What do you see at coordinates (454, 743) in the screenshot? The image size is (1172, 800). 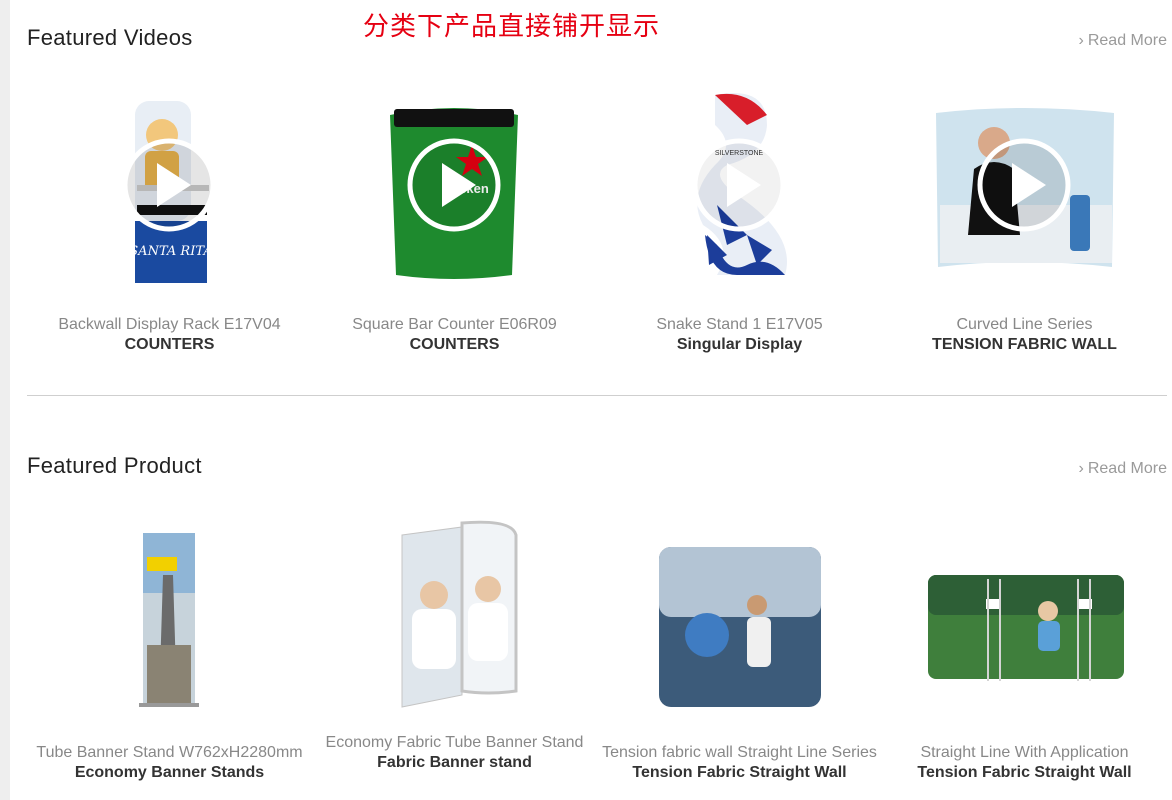 I see `product-name: Economy Fabric Tube Banner Stand` at bounding box center [454, 743].